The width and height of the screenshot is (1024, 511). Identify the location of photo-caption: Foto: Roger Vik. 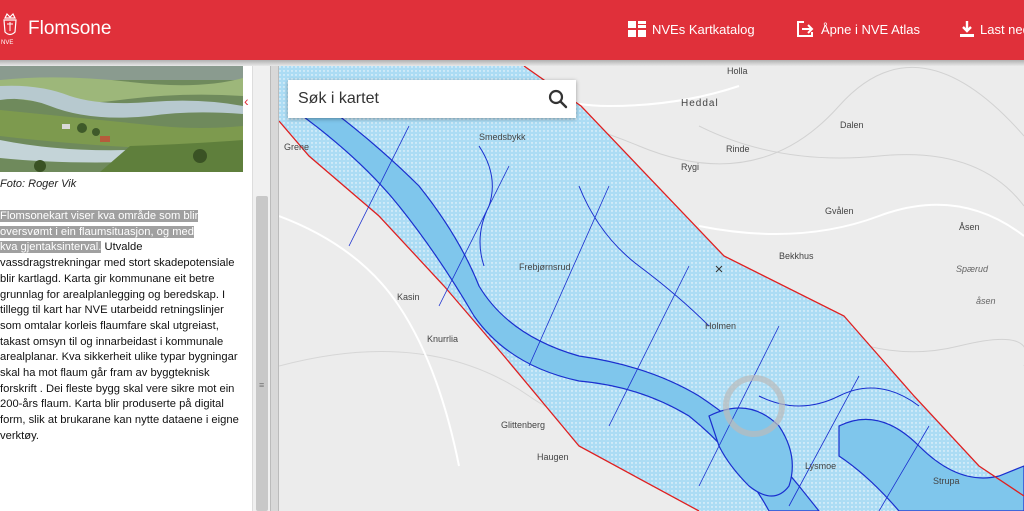
(38, 184).